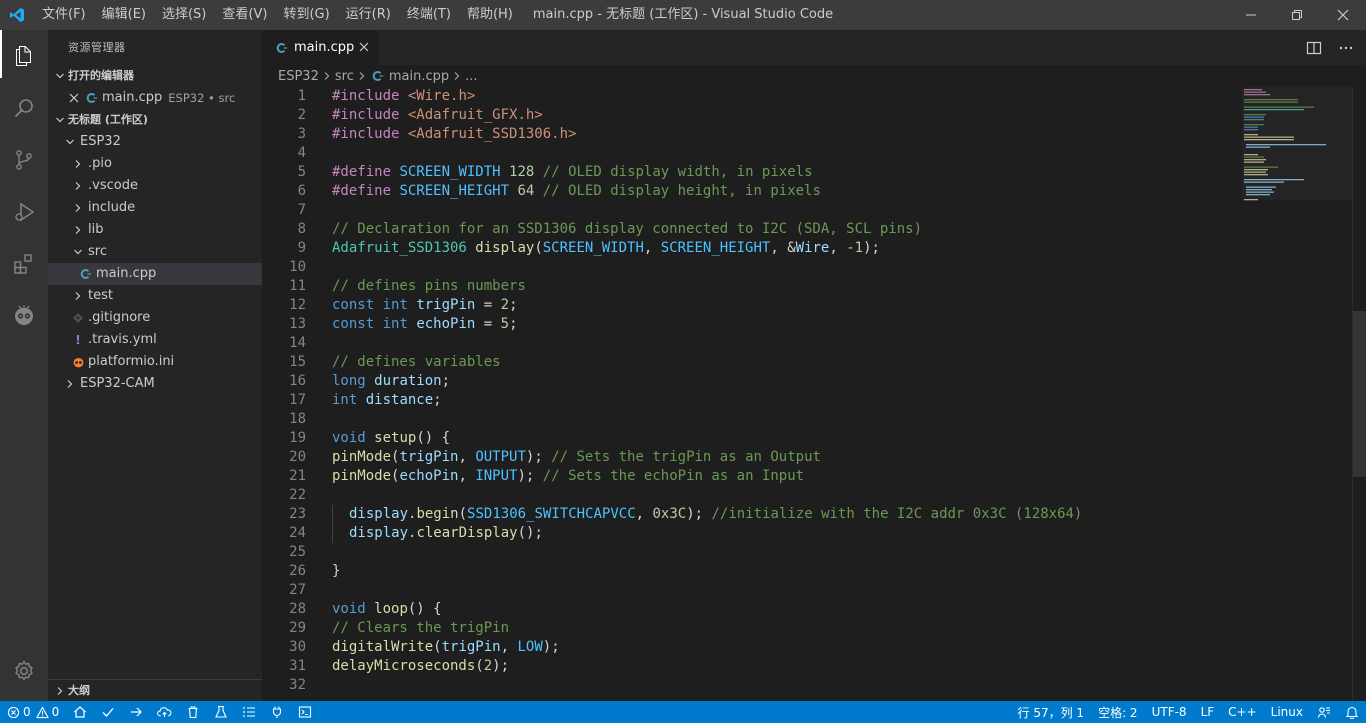 This screenshot has width=1366, height=723. I want to click on line-source: const int echoPin = 5;, so click(425, 324).